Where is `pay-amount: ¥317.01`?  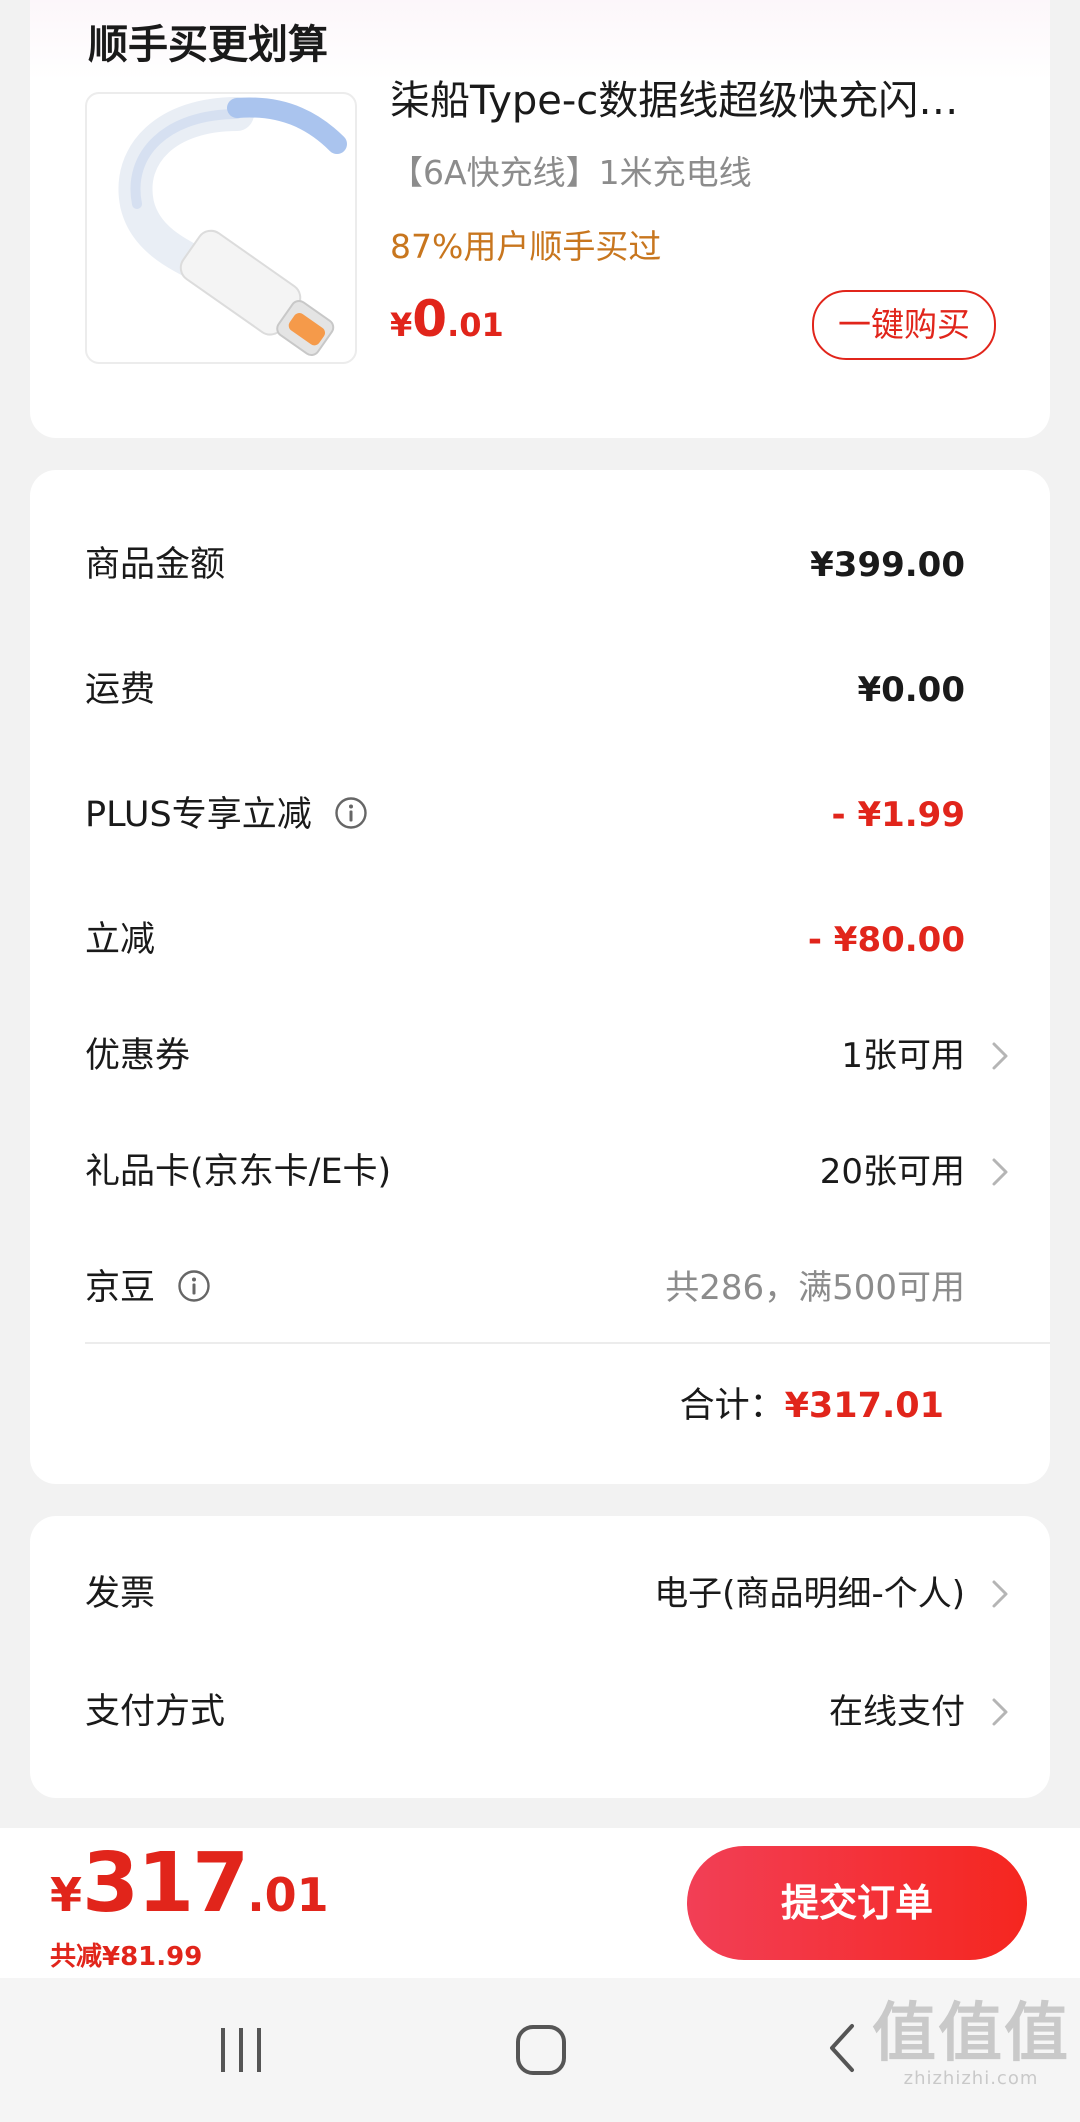
pay-amount: ¥317.01 is located at coordinates (189, 1883).